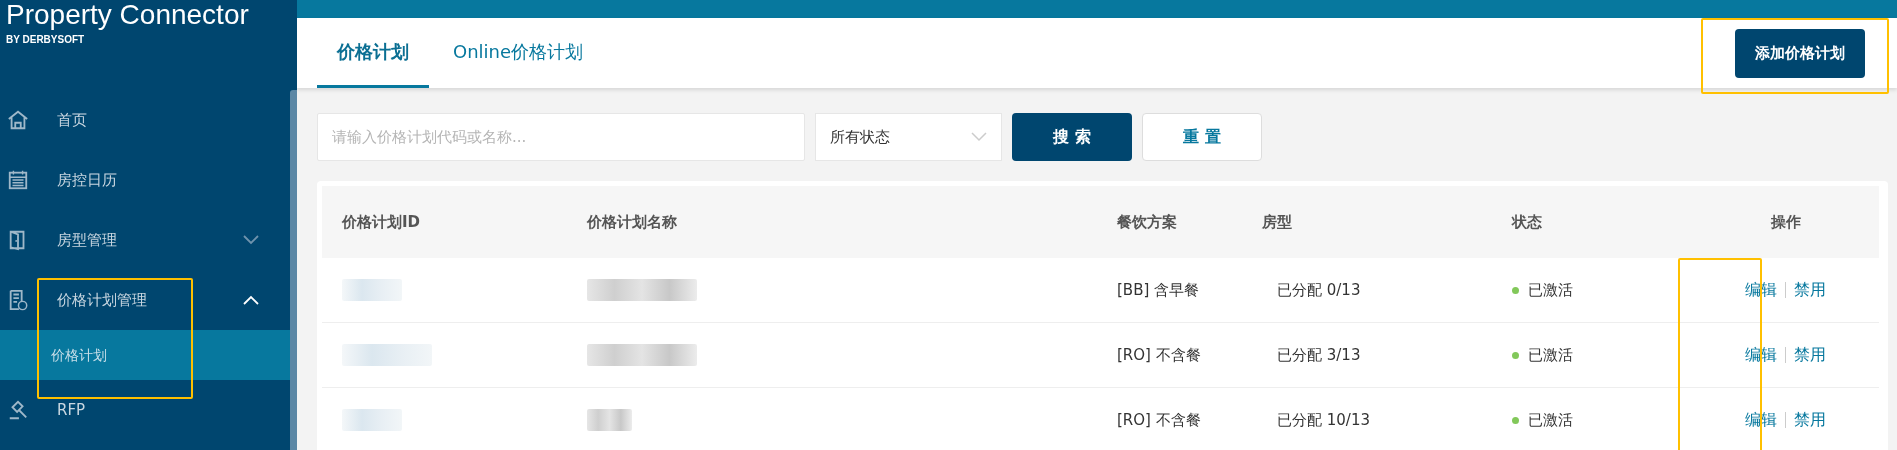 This screenshot has height=450, width=1897. I want to click on column-header: 状态, so click(1527, 222).